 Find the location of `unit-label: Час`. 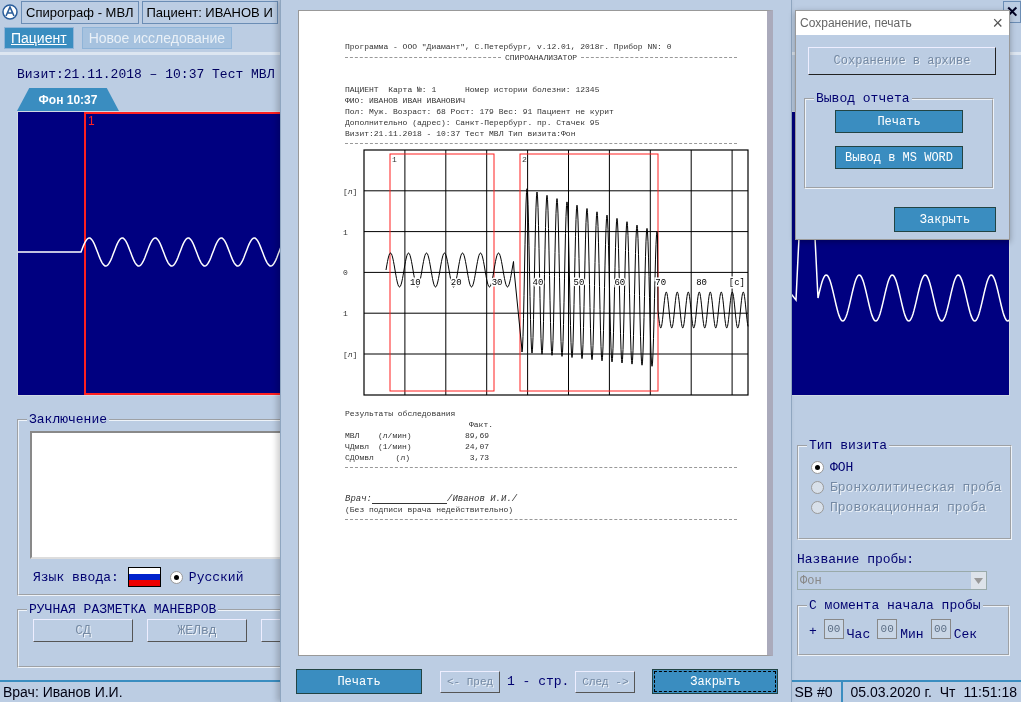

unit-label: Час is located at coordinates (858, 634).